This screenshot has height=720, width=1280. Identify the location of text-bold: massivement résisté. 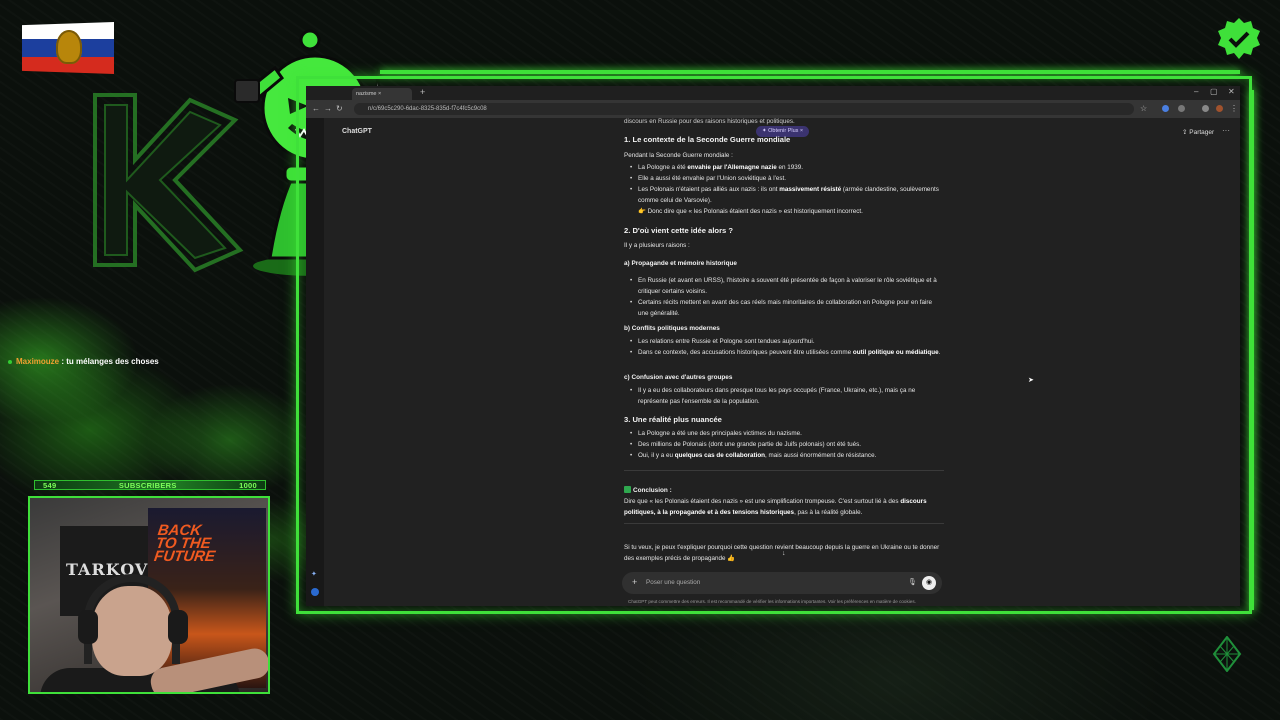
(810, 189).